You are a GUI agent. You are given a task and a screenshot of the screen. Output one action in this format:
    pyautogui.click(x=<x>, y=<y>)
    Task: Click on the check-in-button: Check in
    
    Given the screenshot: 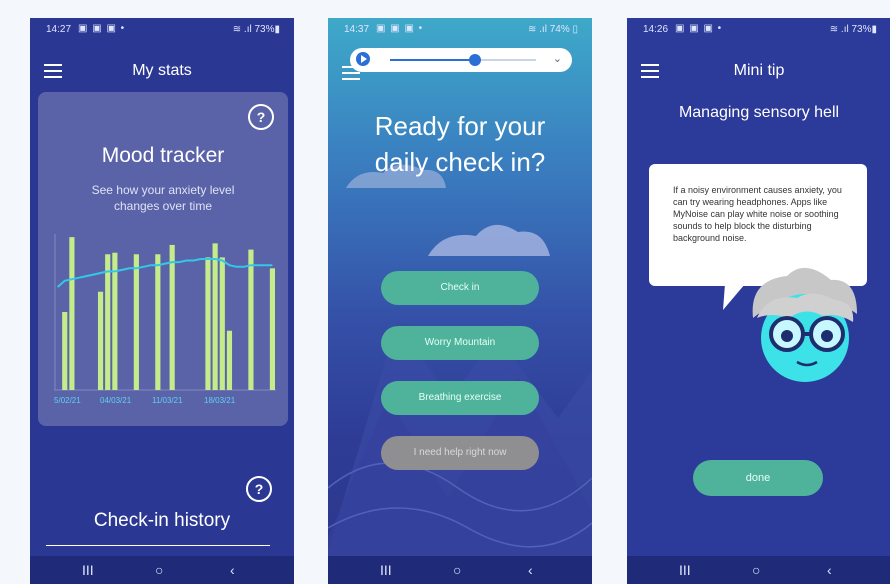 What is the action you would take?
    pyautogui.click(x=460, y=288)
    